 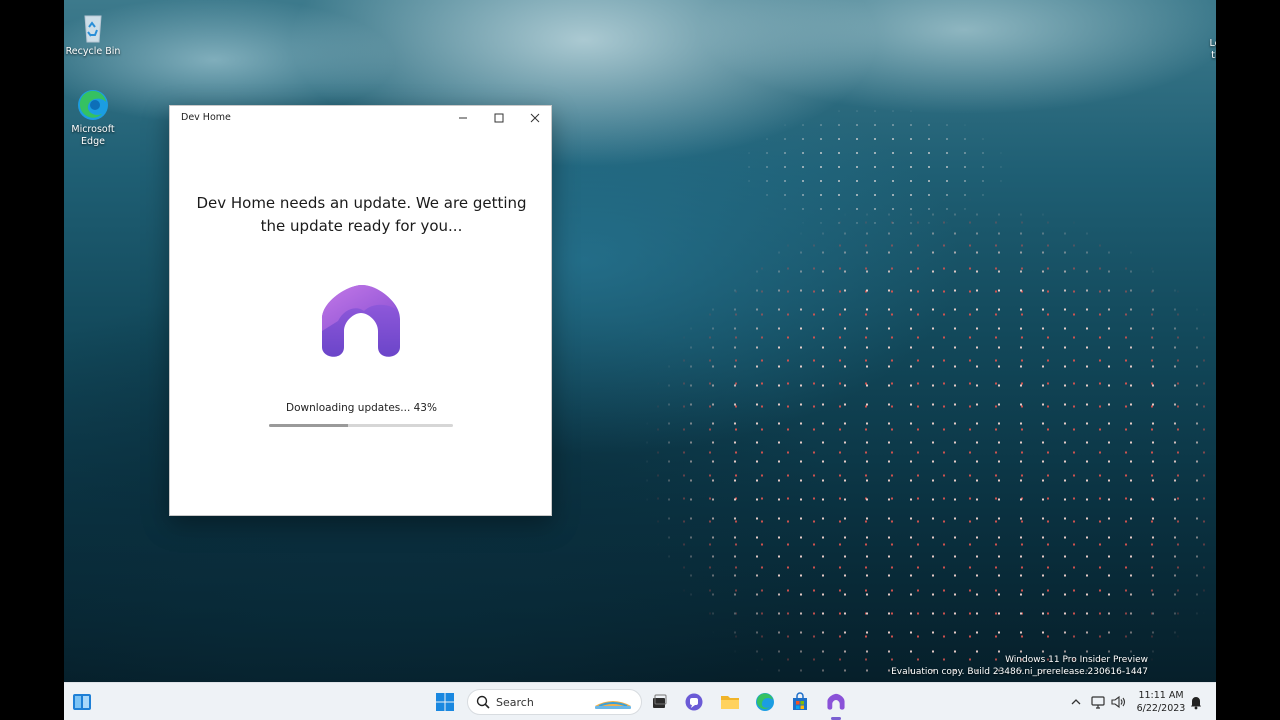 I want to click on store-button, so click(x=800, y=702).